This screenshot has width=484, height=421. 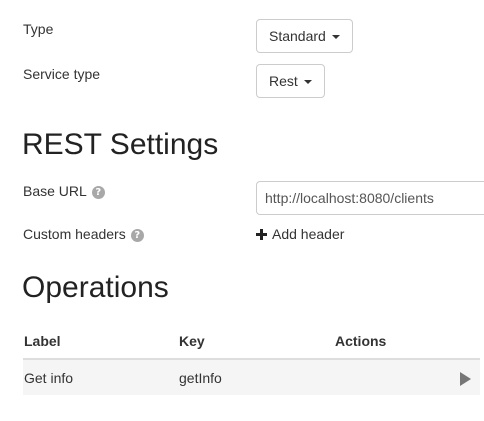 What do you see at coordinates (308, 234) in the screenshot?
I see `add-header-label: Add header` at bounding box center [308, 234].